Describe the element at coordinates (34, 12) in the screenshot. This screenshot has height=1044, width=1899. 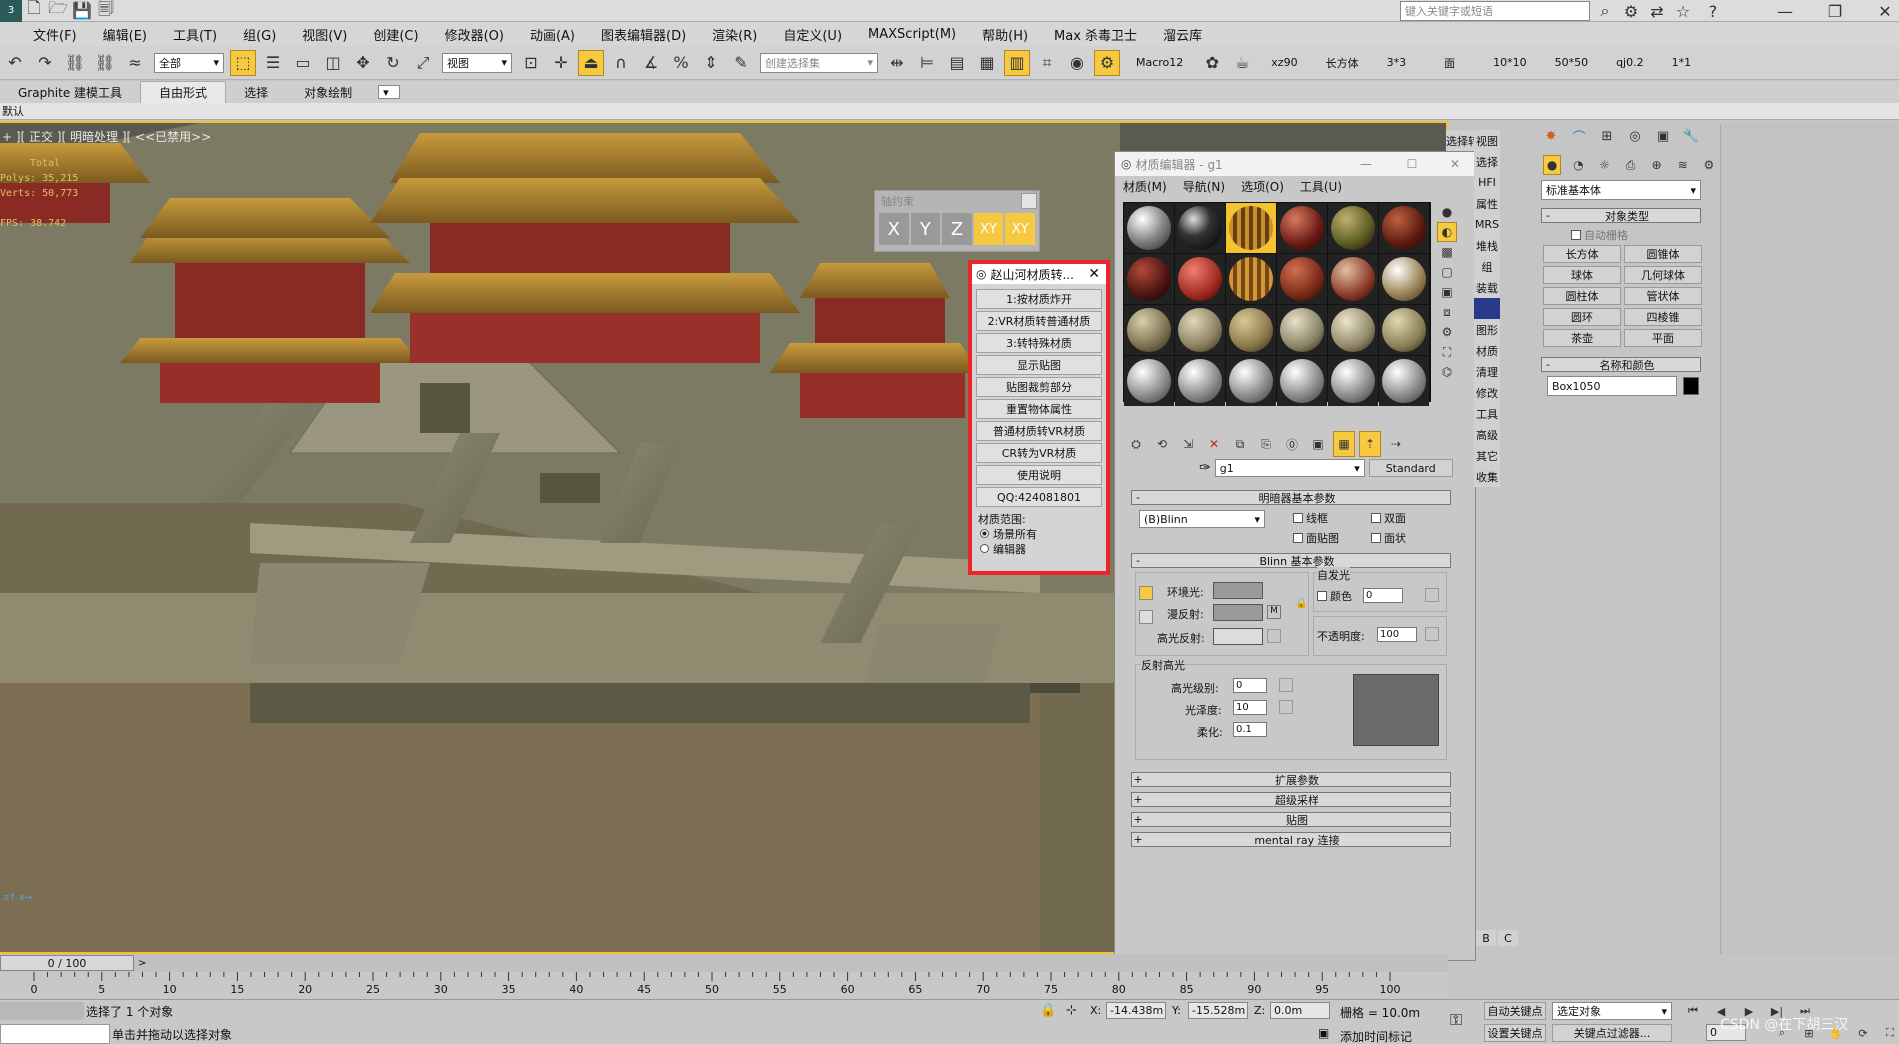
I see `new-file-icon: 🗋` at that location.